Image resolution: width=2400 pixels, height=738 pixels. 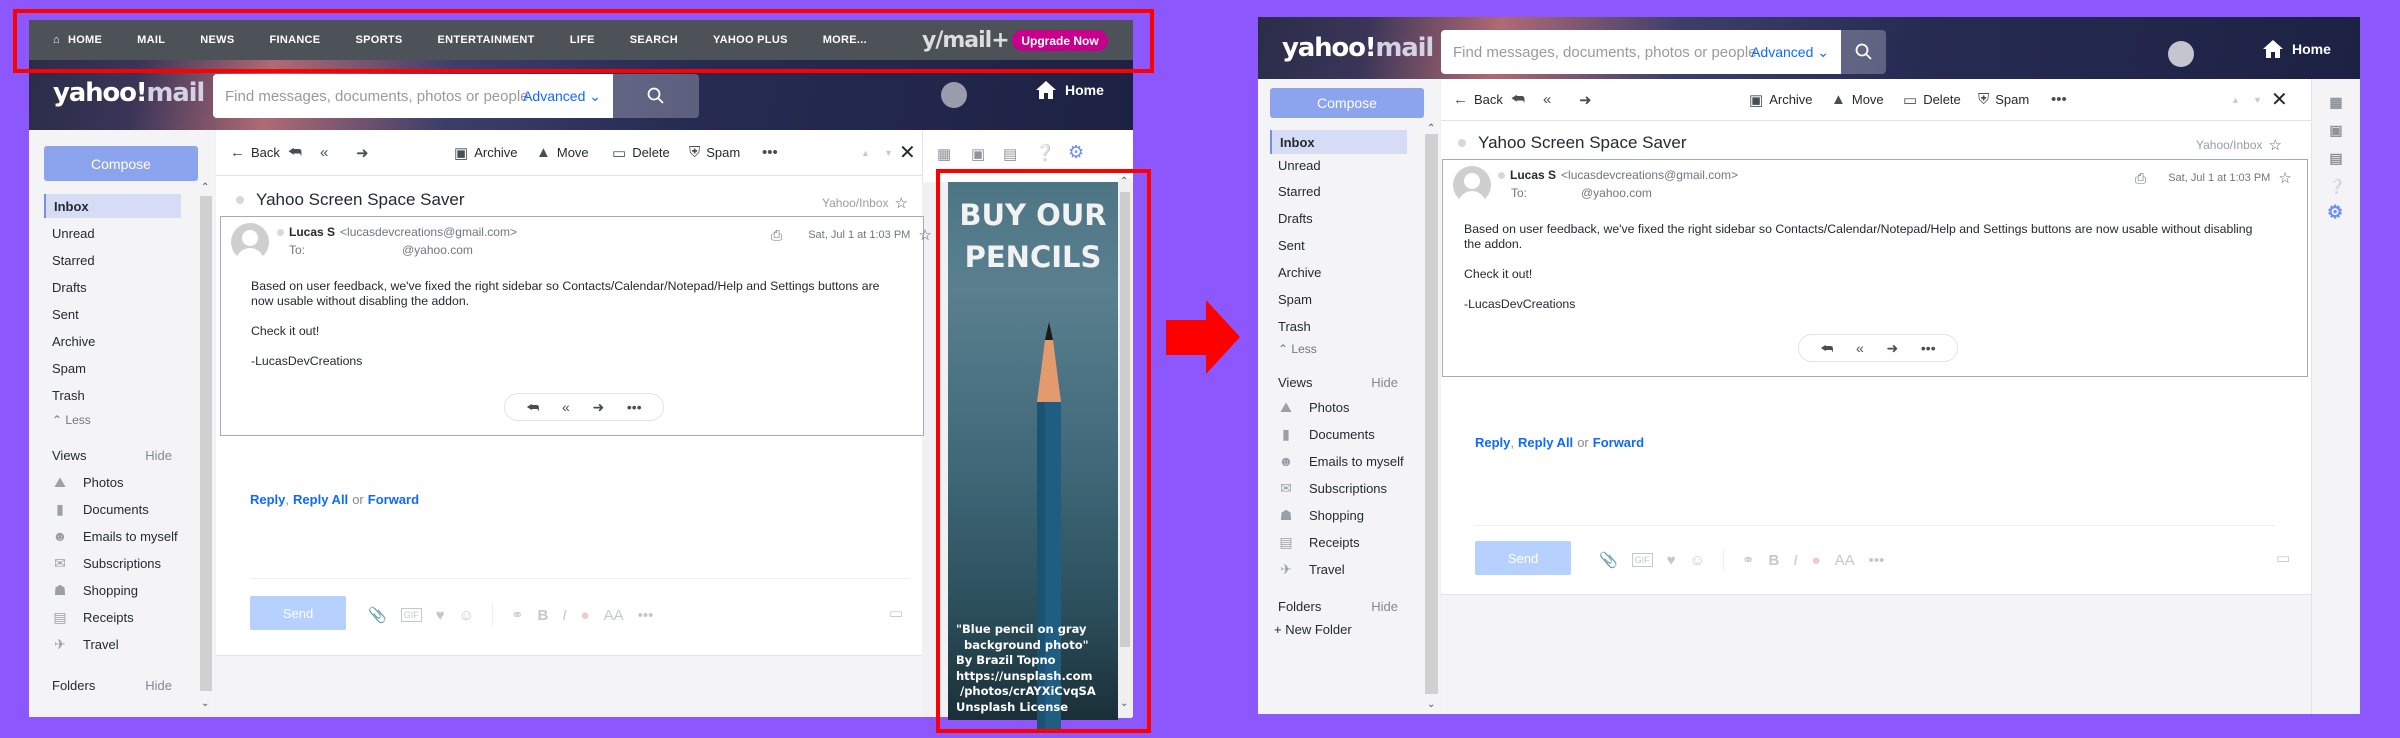 What do you see at coordinates (362, 153) in the screenshot?
I see `forward-button: ➜` at bounding box center [362, 153].